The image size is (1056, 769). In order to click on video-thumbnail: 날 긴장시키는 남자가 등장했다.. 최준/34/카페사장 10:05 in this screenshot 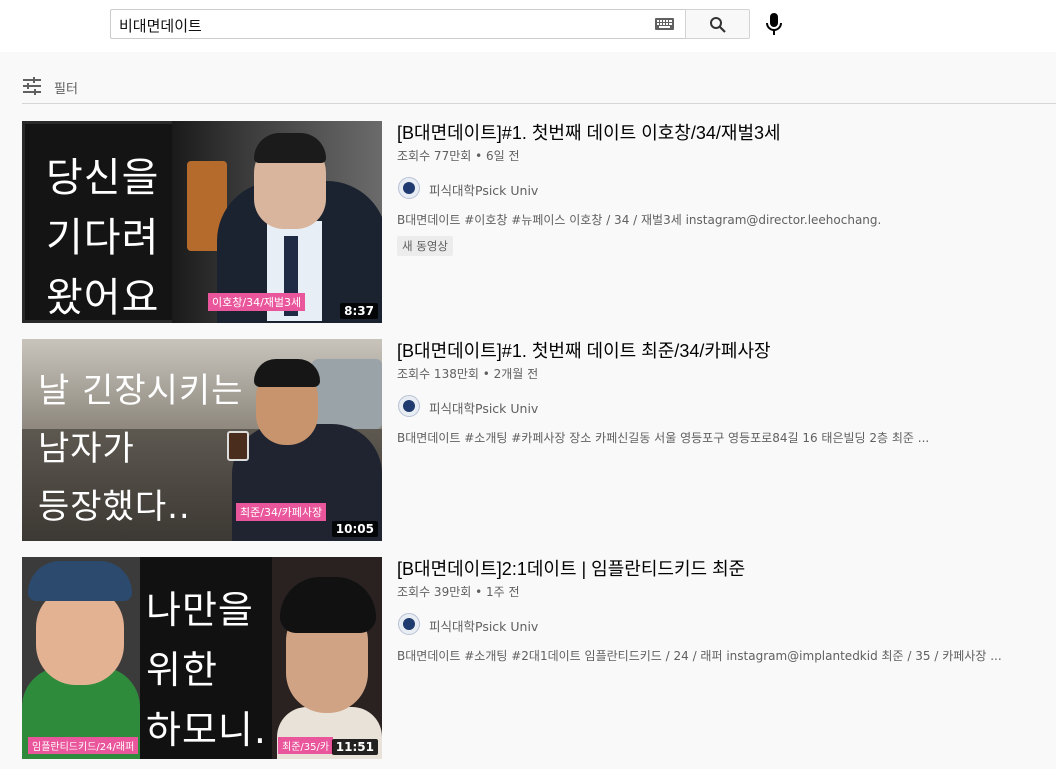, I will do `click(202, 440)`.